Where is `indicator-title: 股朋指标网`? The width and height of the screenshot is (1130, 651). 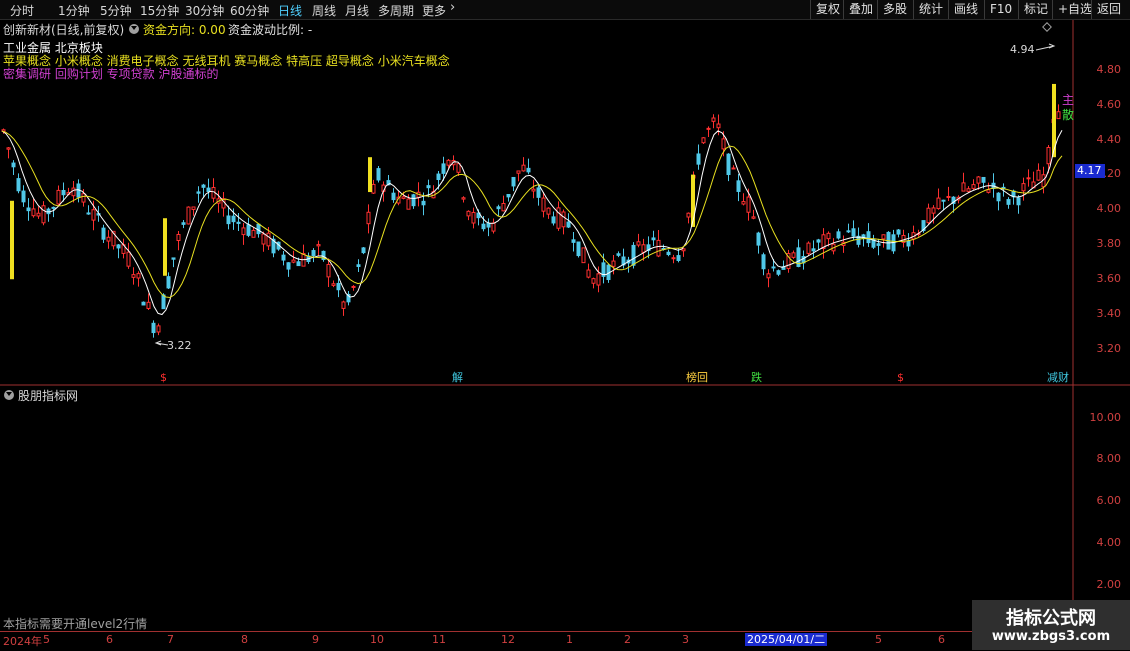
indicator-title: 股朋指标网 is located at coordinates (48, 395).